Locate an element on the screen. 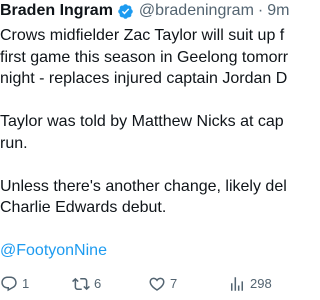  tweet-actions: 1 6 7 298 is located at coordinates (150, 284).